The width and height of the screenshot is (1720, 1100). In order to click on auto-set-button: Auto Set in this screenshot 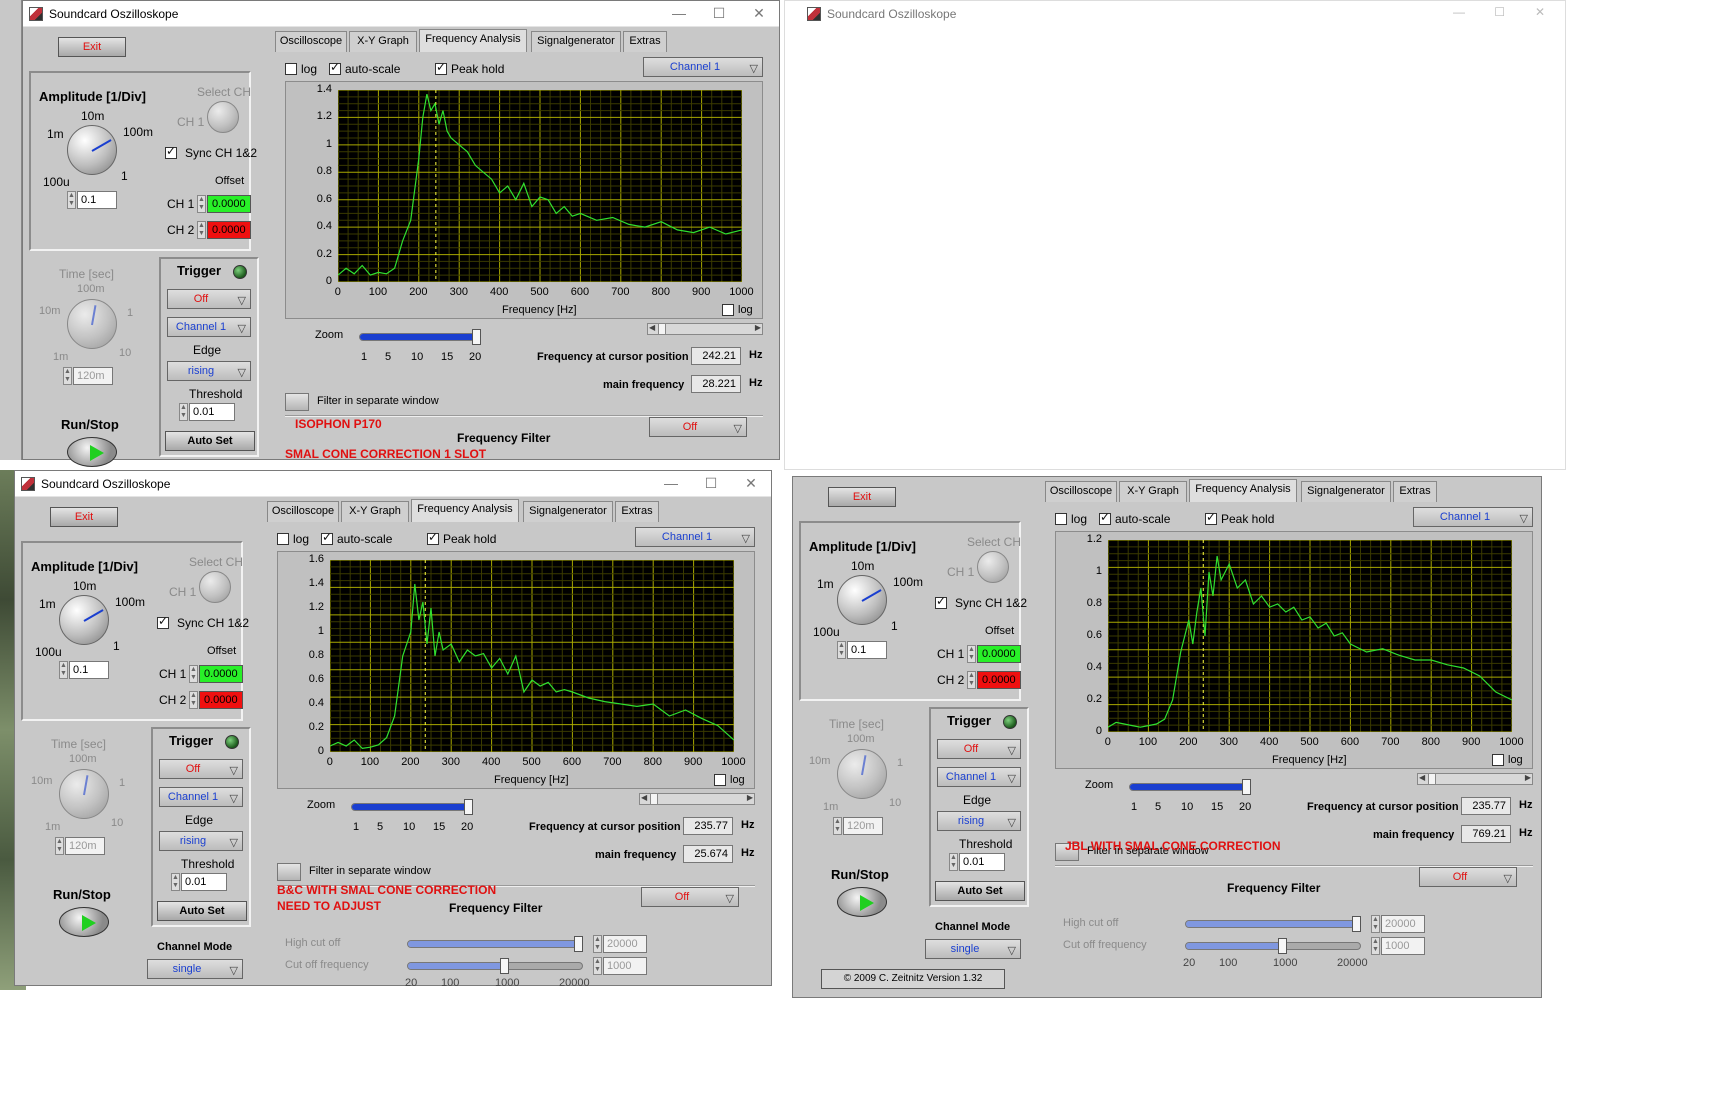, I will do `click(980, 891)`.